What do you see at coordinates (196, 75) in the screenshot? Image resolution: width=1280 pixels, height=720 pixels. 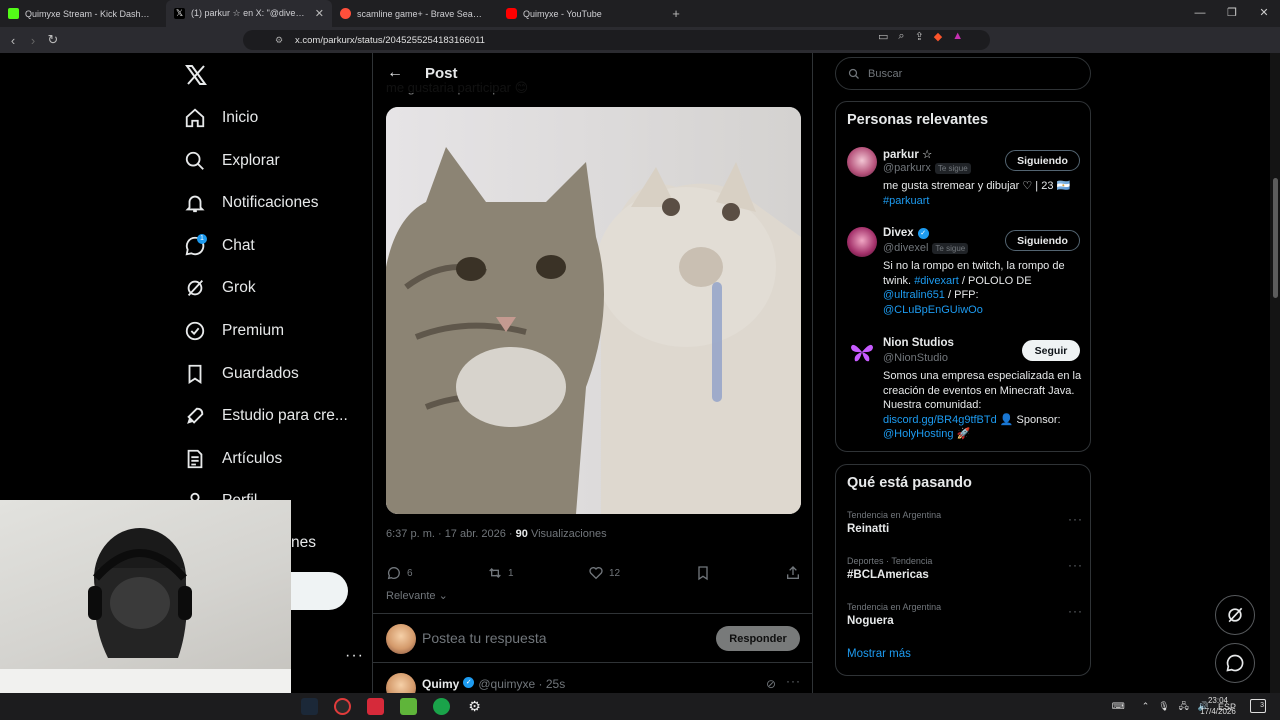 I see `x-logo-icon` at bounding box center [196, 75].